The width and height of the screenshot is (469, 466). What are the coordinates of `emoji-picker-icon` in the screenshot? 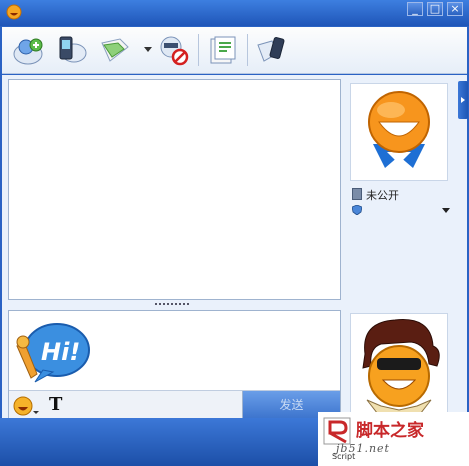 It's located at (27, 406).